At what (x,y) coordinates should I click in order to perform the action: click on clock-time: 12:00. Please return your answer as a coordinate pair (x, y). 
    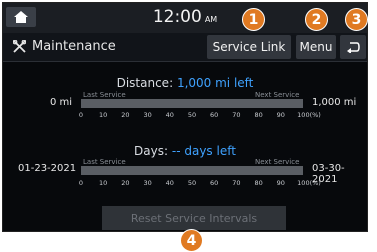
    Looking at the image, I should click on (177, 17).